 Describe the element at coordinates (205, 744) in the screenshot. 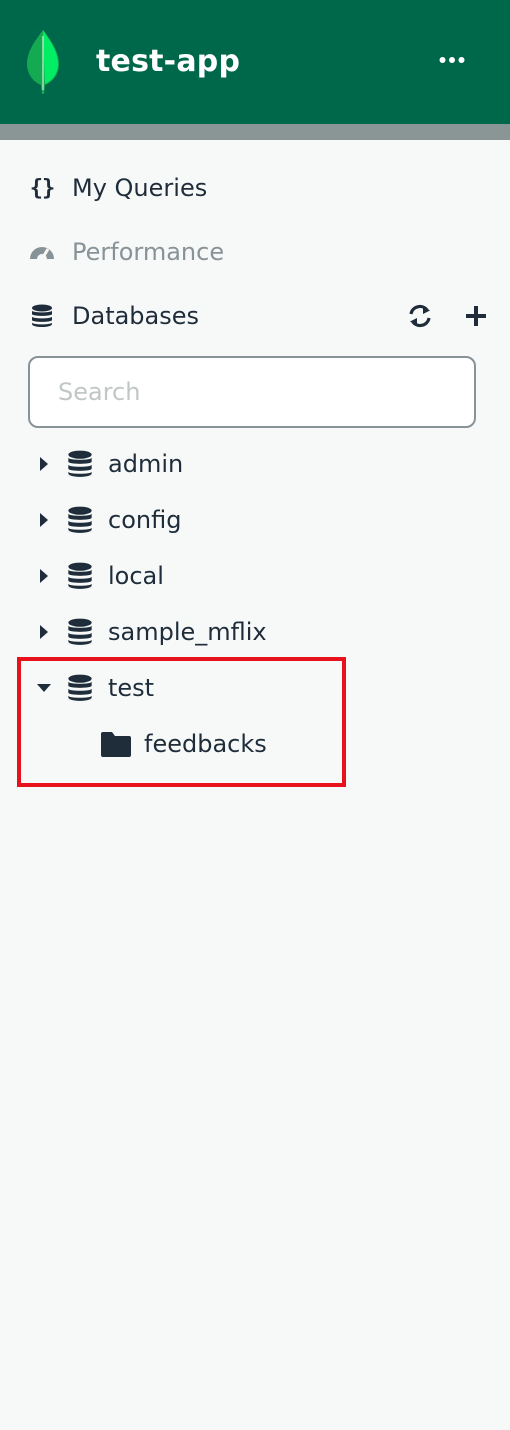

I see `collection-name: feedbacks` at that location.